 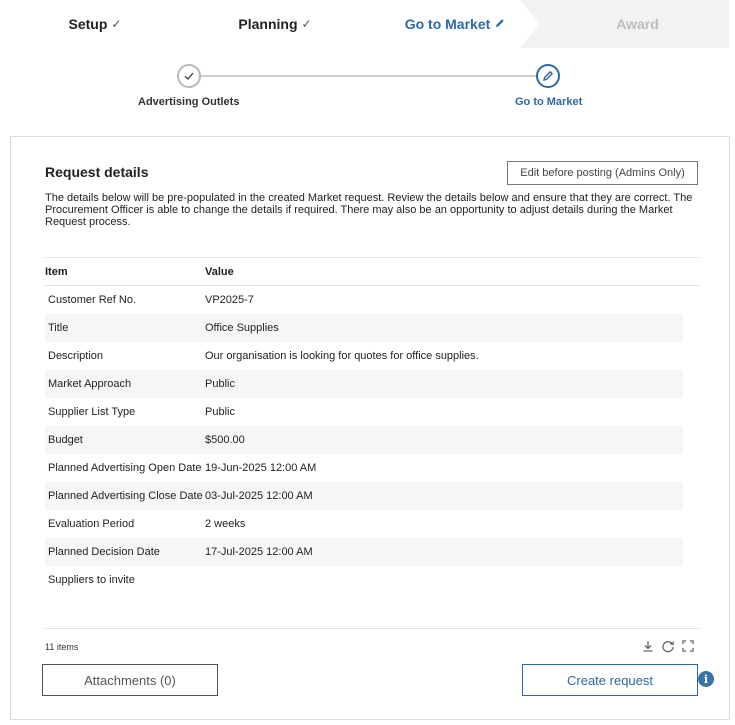 What do you see at coordinates (259, 496) in the screenshot?
I see `row-value: 03-Jul-2025 12:00 AM` at bounding box center [259, 496].